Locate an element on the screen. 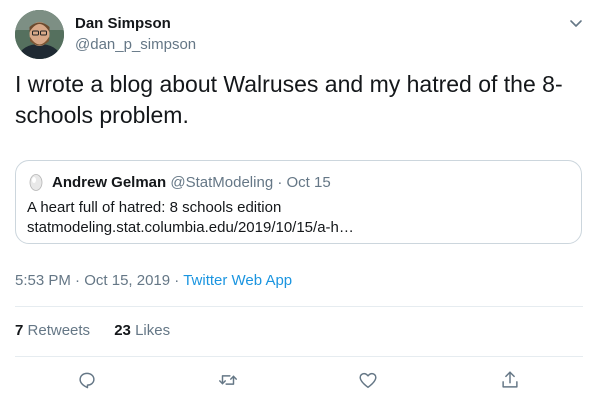 The image size is (598, 405). quoted-avatar is located at coordinates (36, 182).